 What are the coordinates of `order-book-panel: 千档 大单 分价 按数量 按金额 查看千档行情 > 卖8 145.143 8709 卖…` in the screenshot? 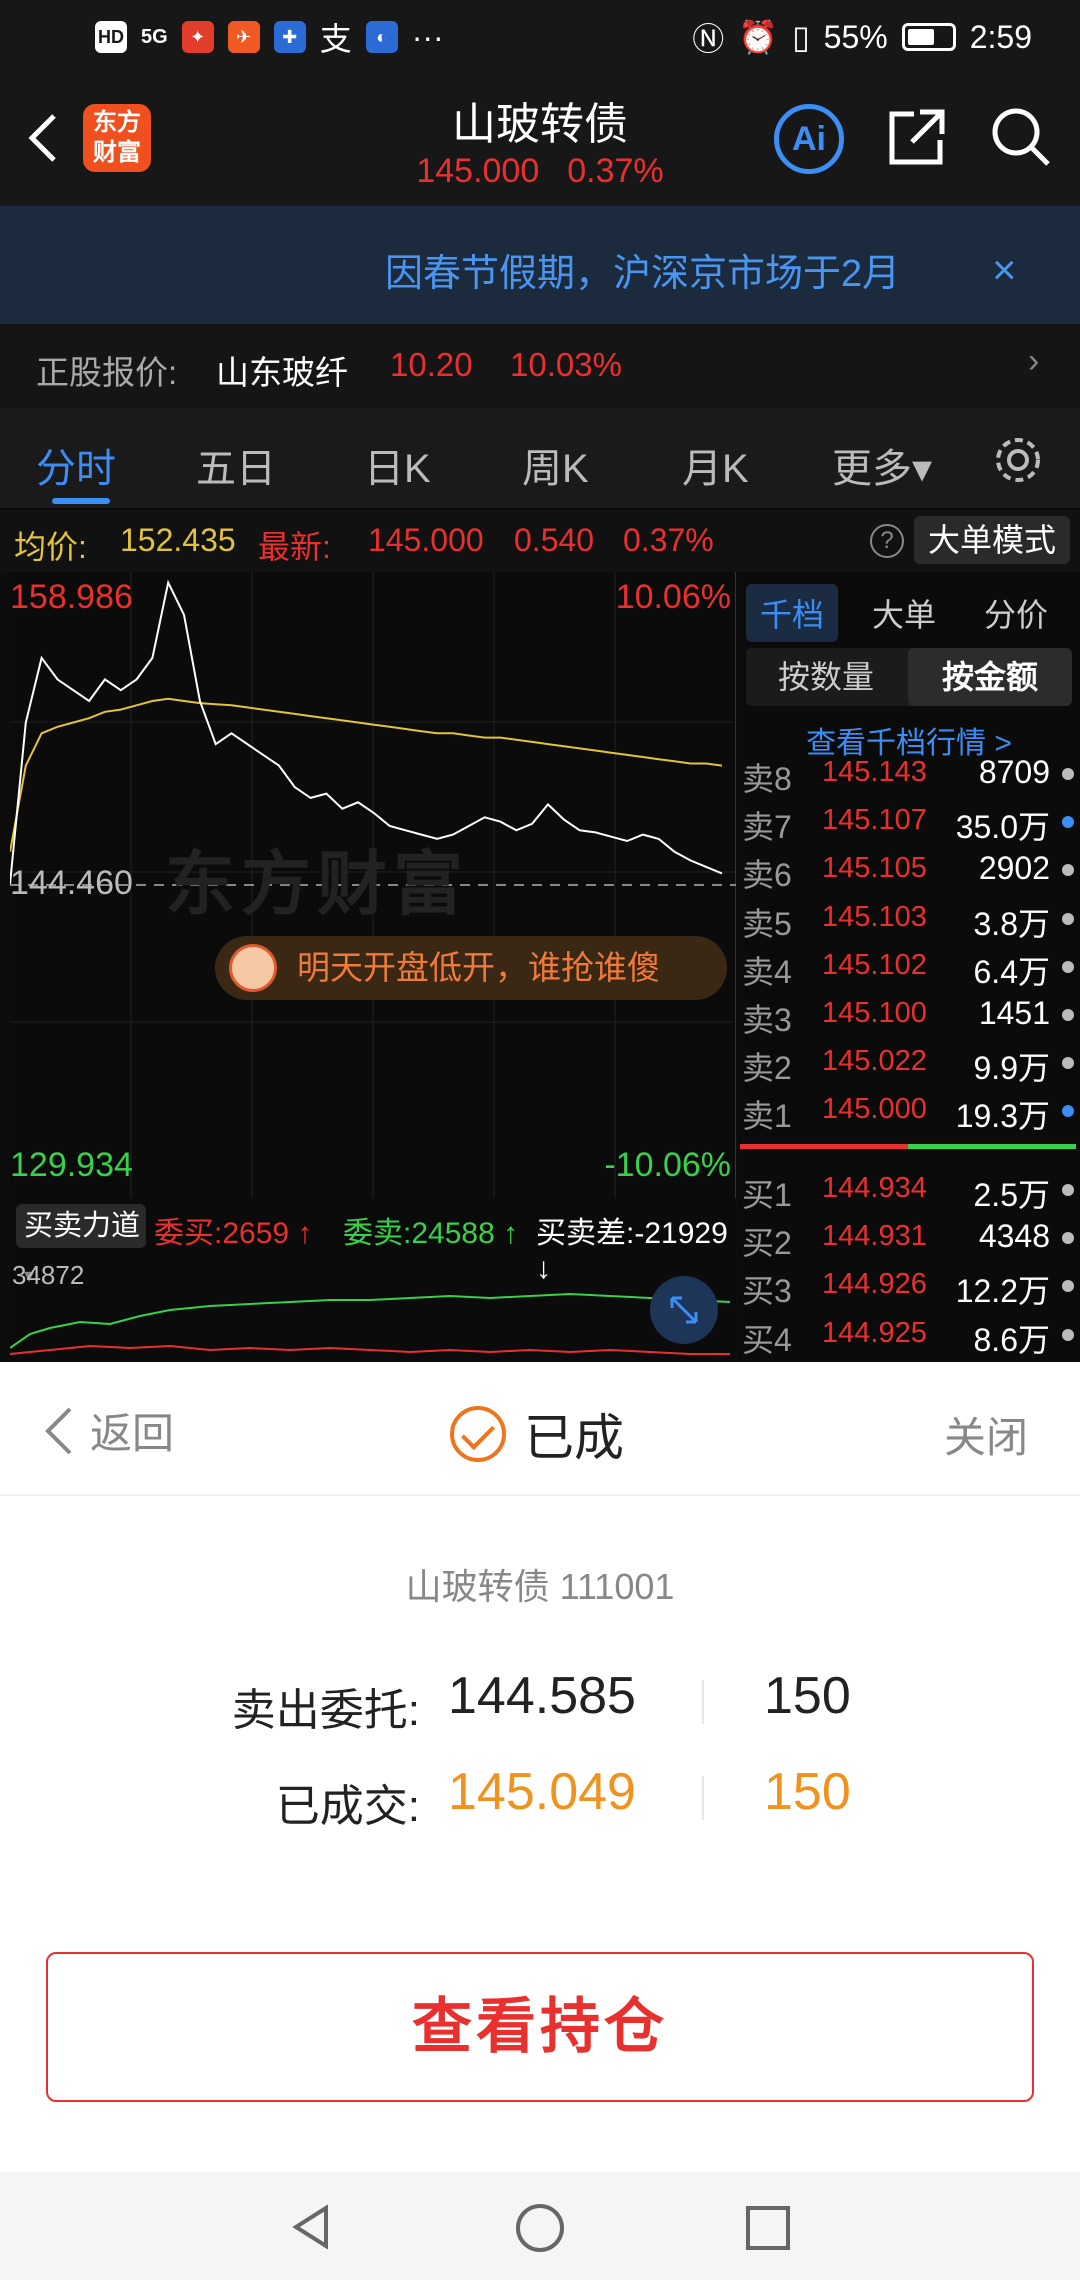 It's located at (909, 967).